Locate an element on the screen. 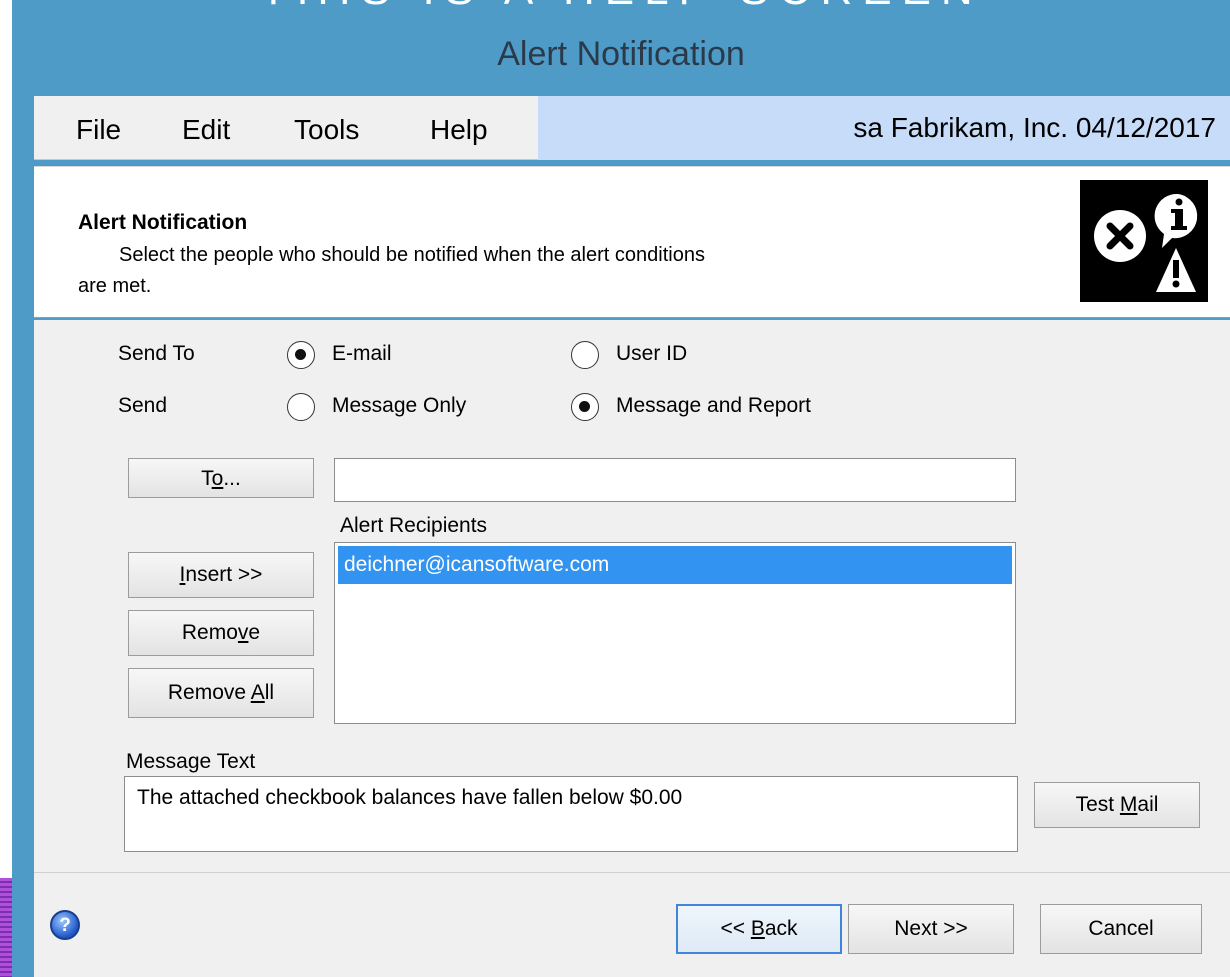 The width and height of the screenshot is (1230, 977). user-company-date: sa Fabrikam, Inc. 04/12/2017 is located at coordinates (1034, 127).